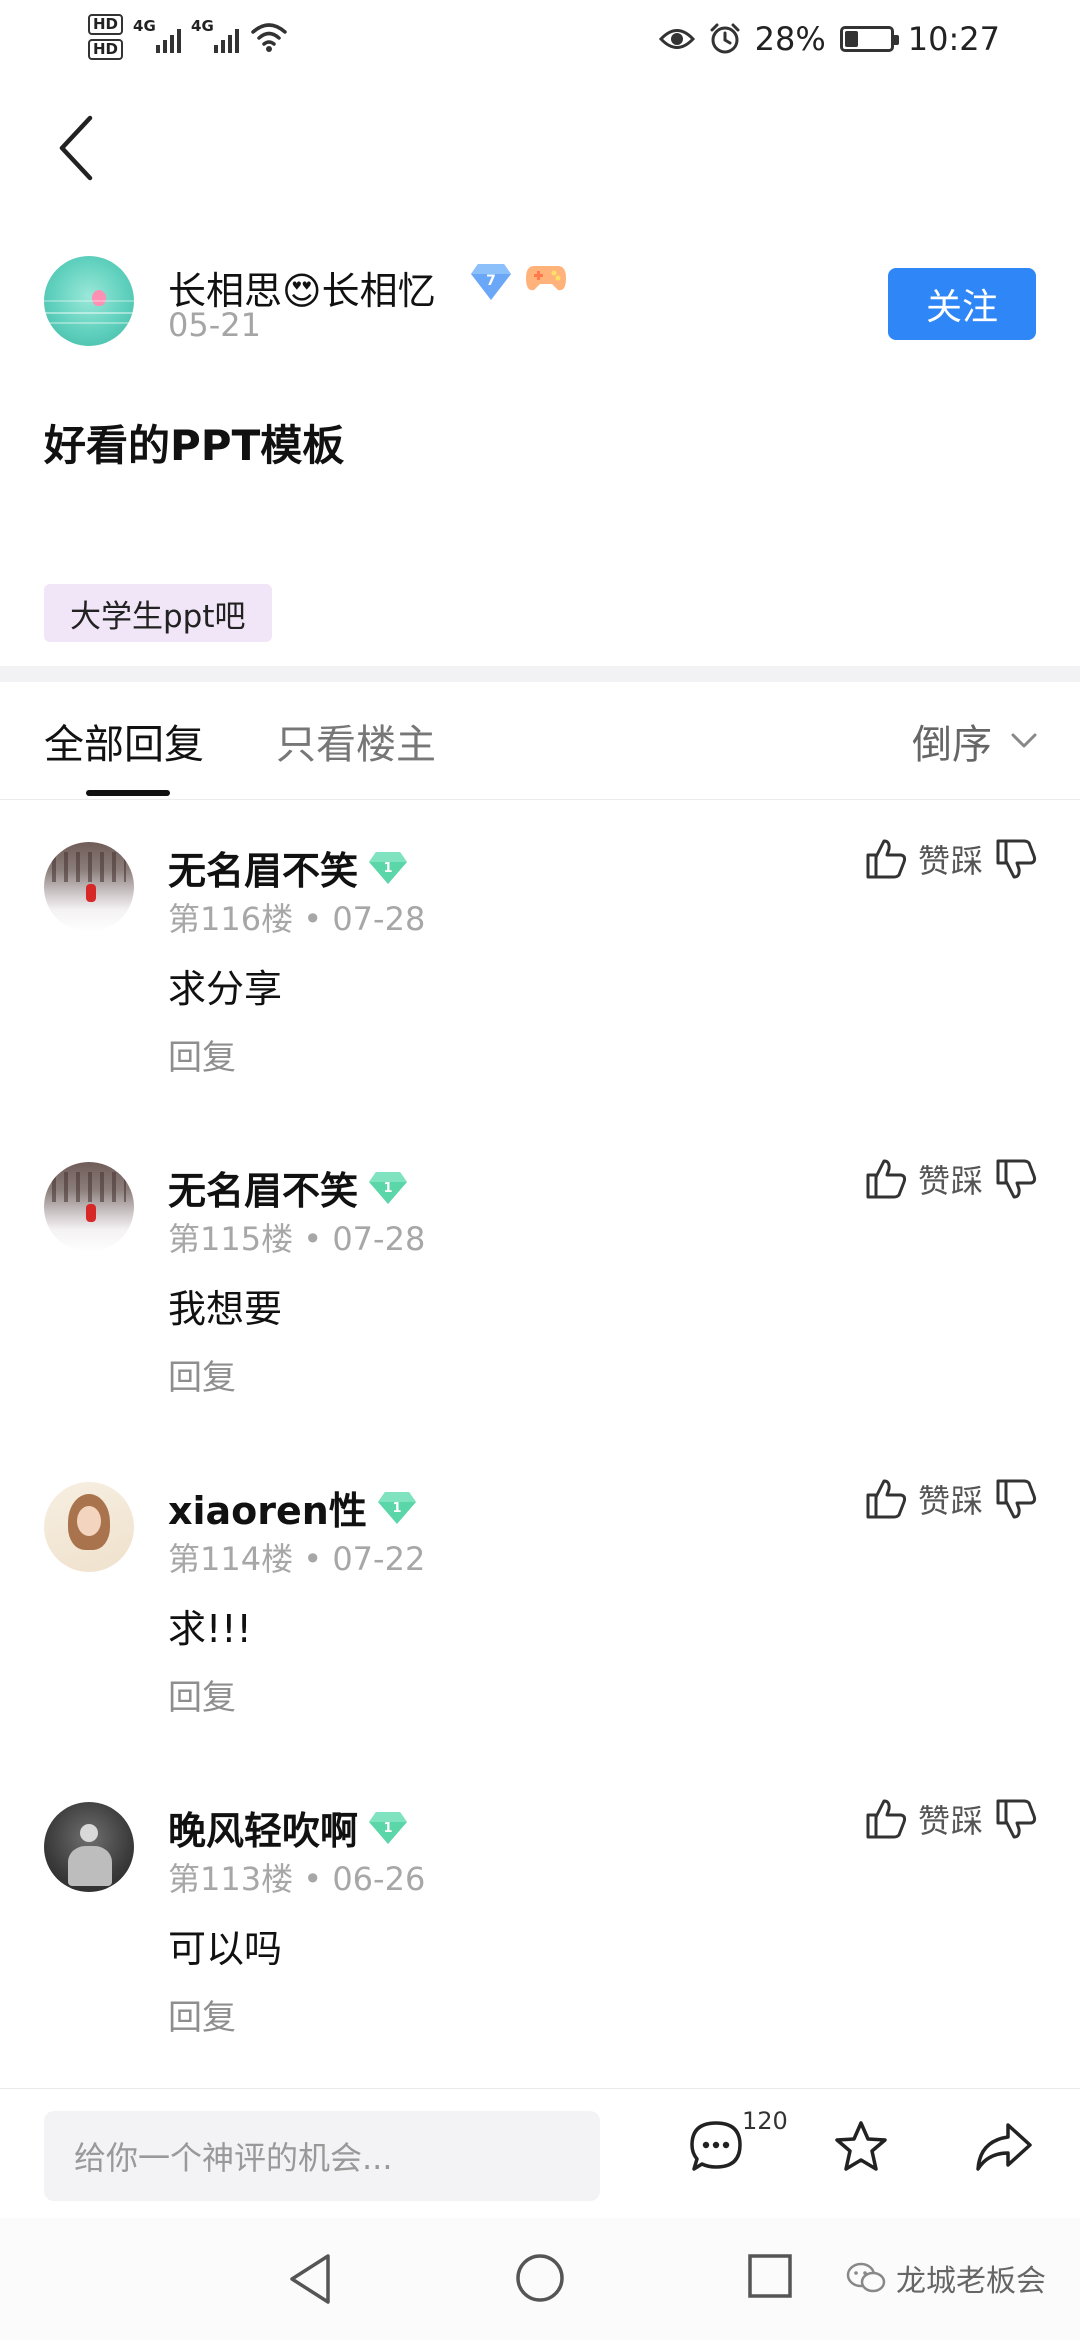 The image size is (1080, 2340). What do you see at coordinates (540, 40) in the screenshot?
I see `status-bar: HD HD 4G 4G 28% 10:27` at bounding box center [540, 40].